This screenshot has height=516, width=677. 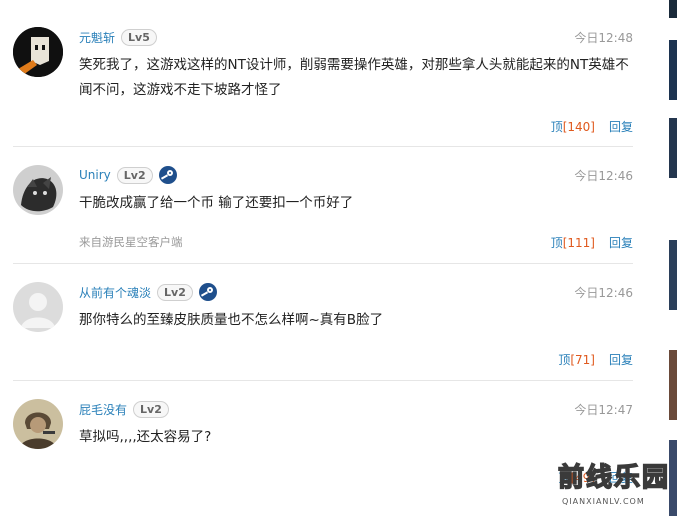 What do you see at coordinates (97, 37) in the screenshot?
I see `username: 元魁斩` at bounding box center [97, 37].